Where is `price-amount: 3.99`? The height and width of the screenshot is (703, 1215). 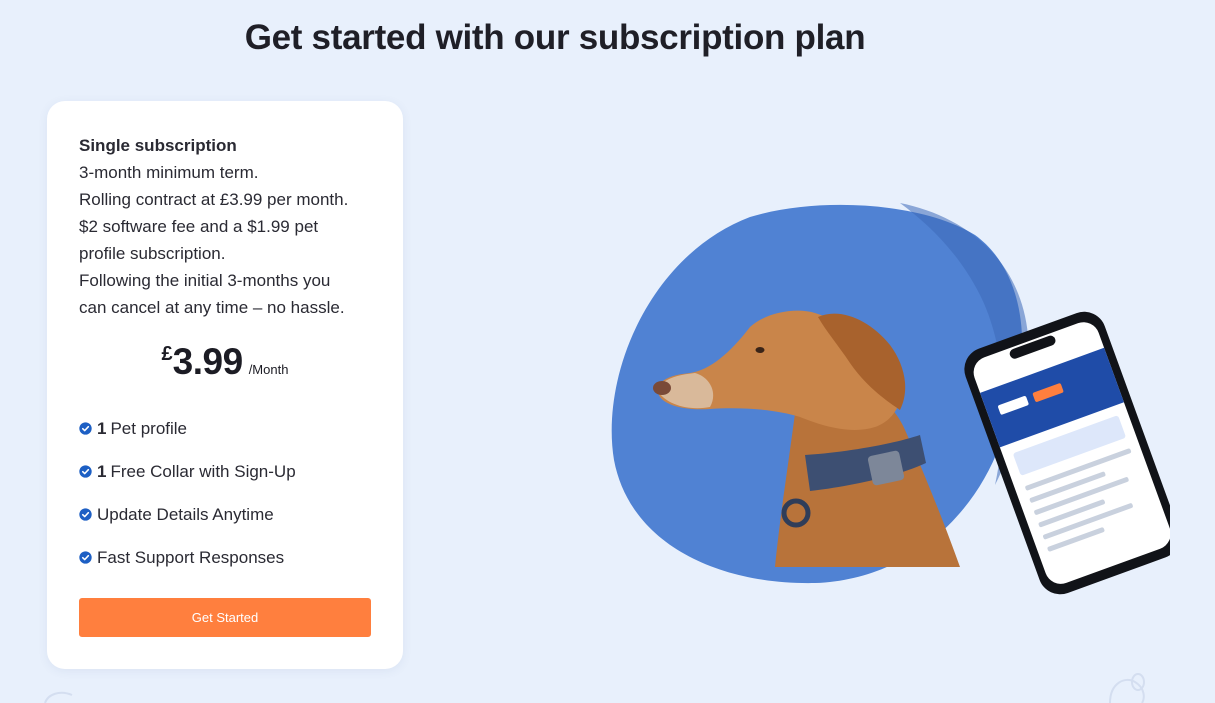
price-amount: 3.99 is located at coordinates (208, 361).